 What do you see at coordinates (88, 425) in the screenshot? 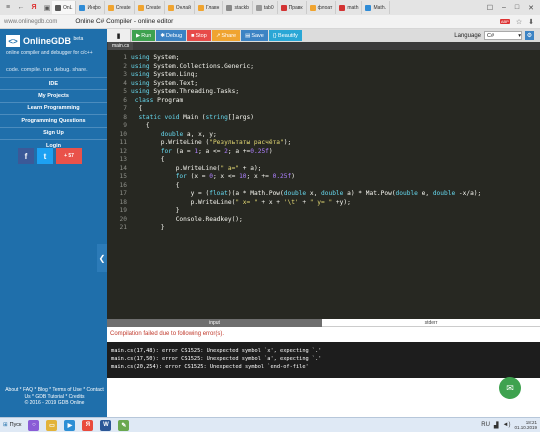
I see `yandex-browser-icon: Я` at bounding box center [88, 425].